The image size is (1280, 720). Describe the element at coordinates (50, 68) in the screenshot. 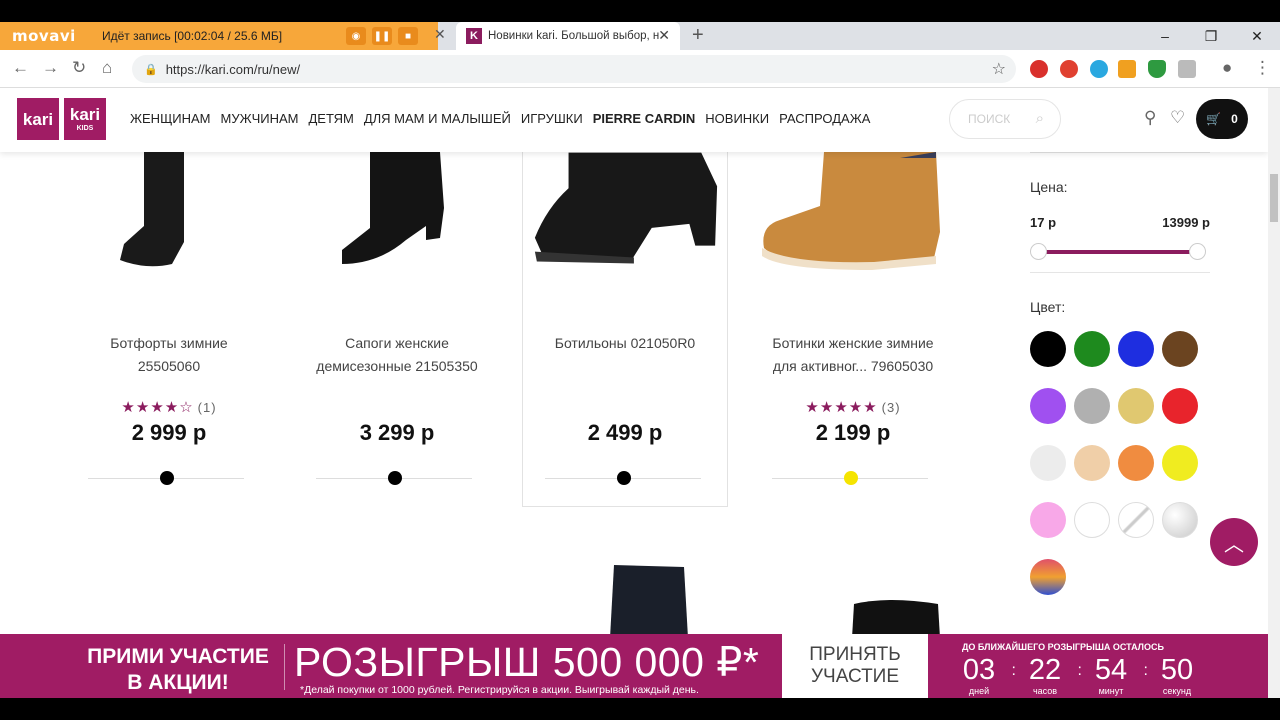

I see `forward-button: →` at that location.